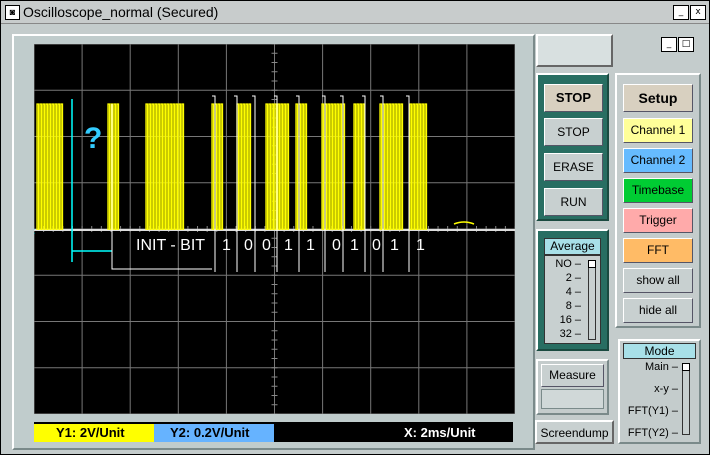 The height and width of the screenshot is (455, 710). I want to click on status-bar: Y1: 2V/Unit Y2: 0.2V/Unit X: 2ms/Unit, so click(273, 432).